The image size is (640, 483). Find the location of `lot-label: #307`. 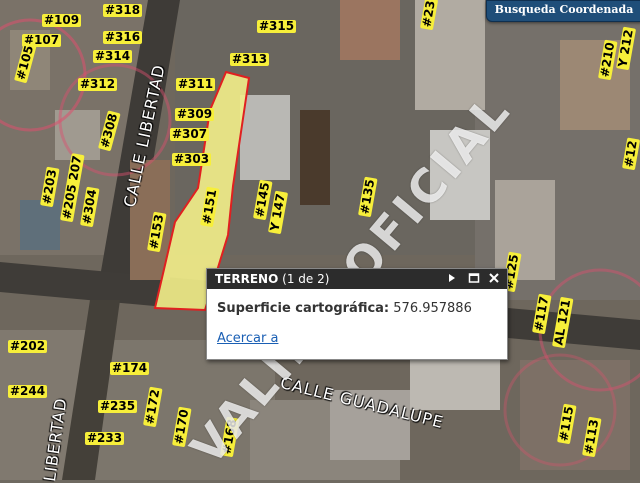

lot-label: #307 is located at coordinates (190, 134).